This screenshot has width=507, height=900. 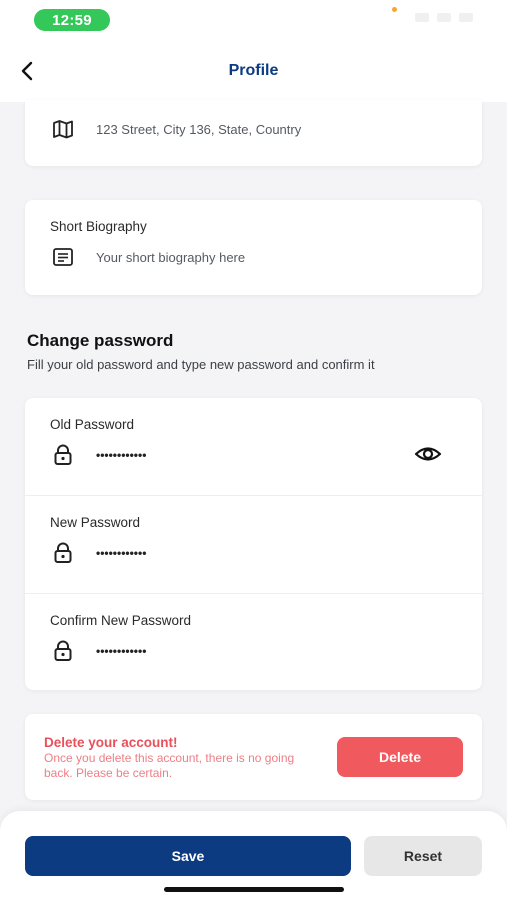 I want to click on change-password-title: Change password, so click(x=100, y=340).